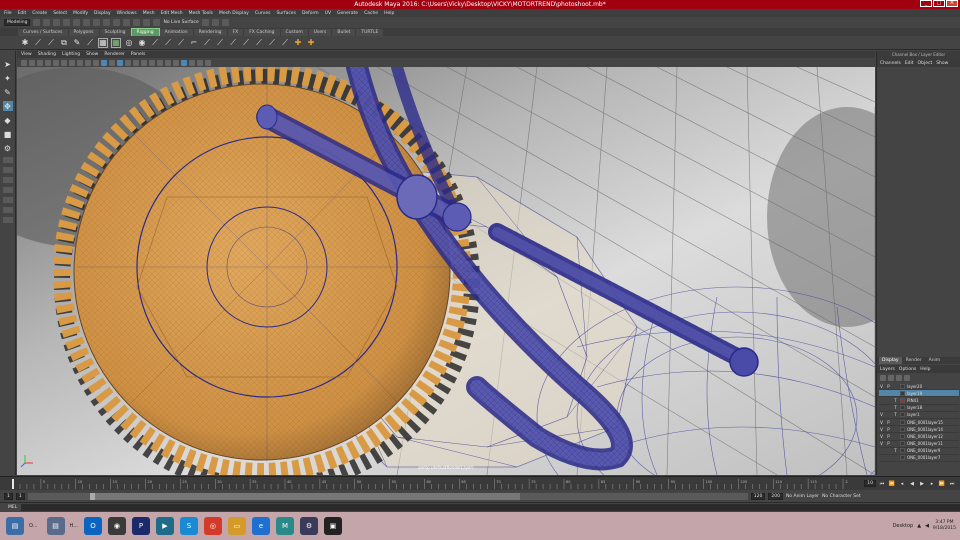 This screenshot has height=540, width=960. I want to click on menu-edit-mesh: Edit Mesh, so click(172, 13).